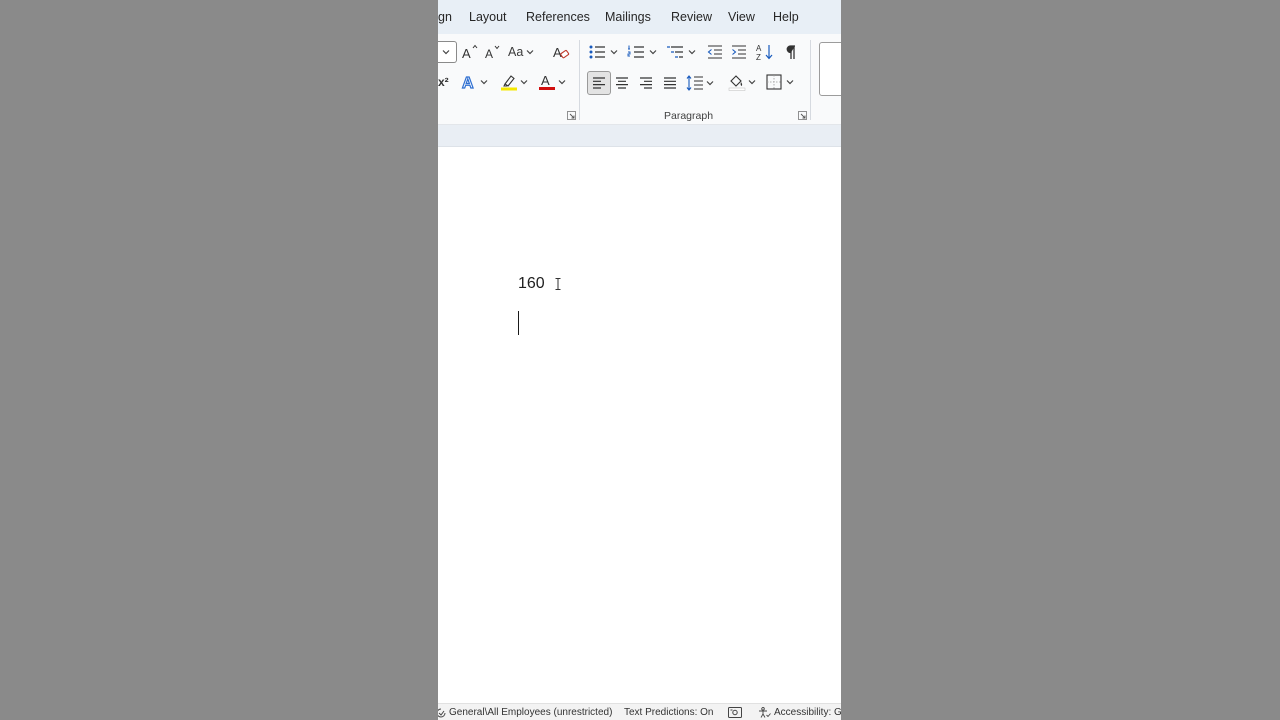  Describe the element at coordinates (639, 136) in the screenshot. I see `ribbon-footer-bar` at that location.